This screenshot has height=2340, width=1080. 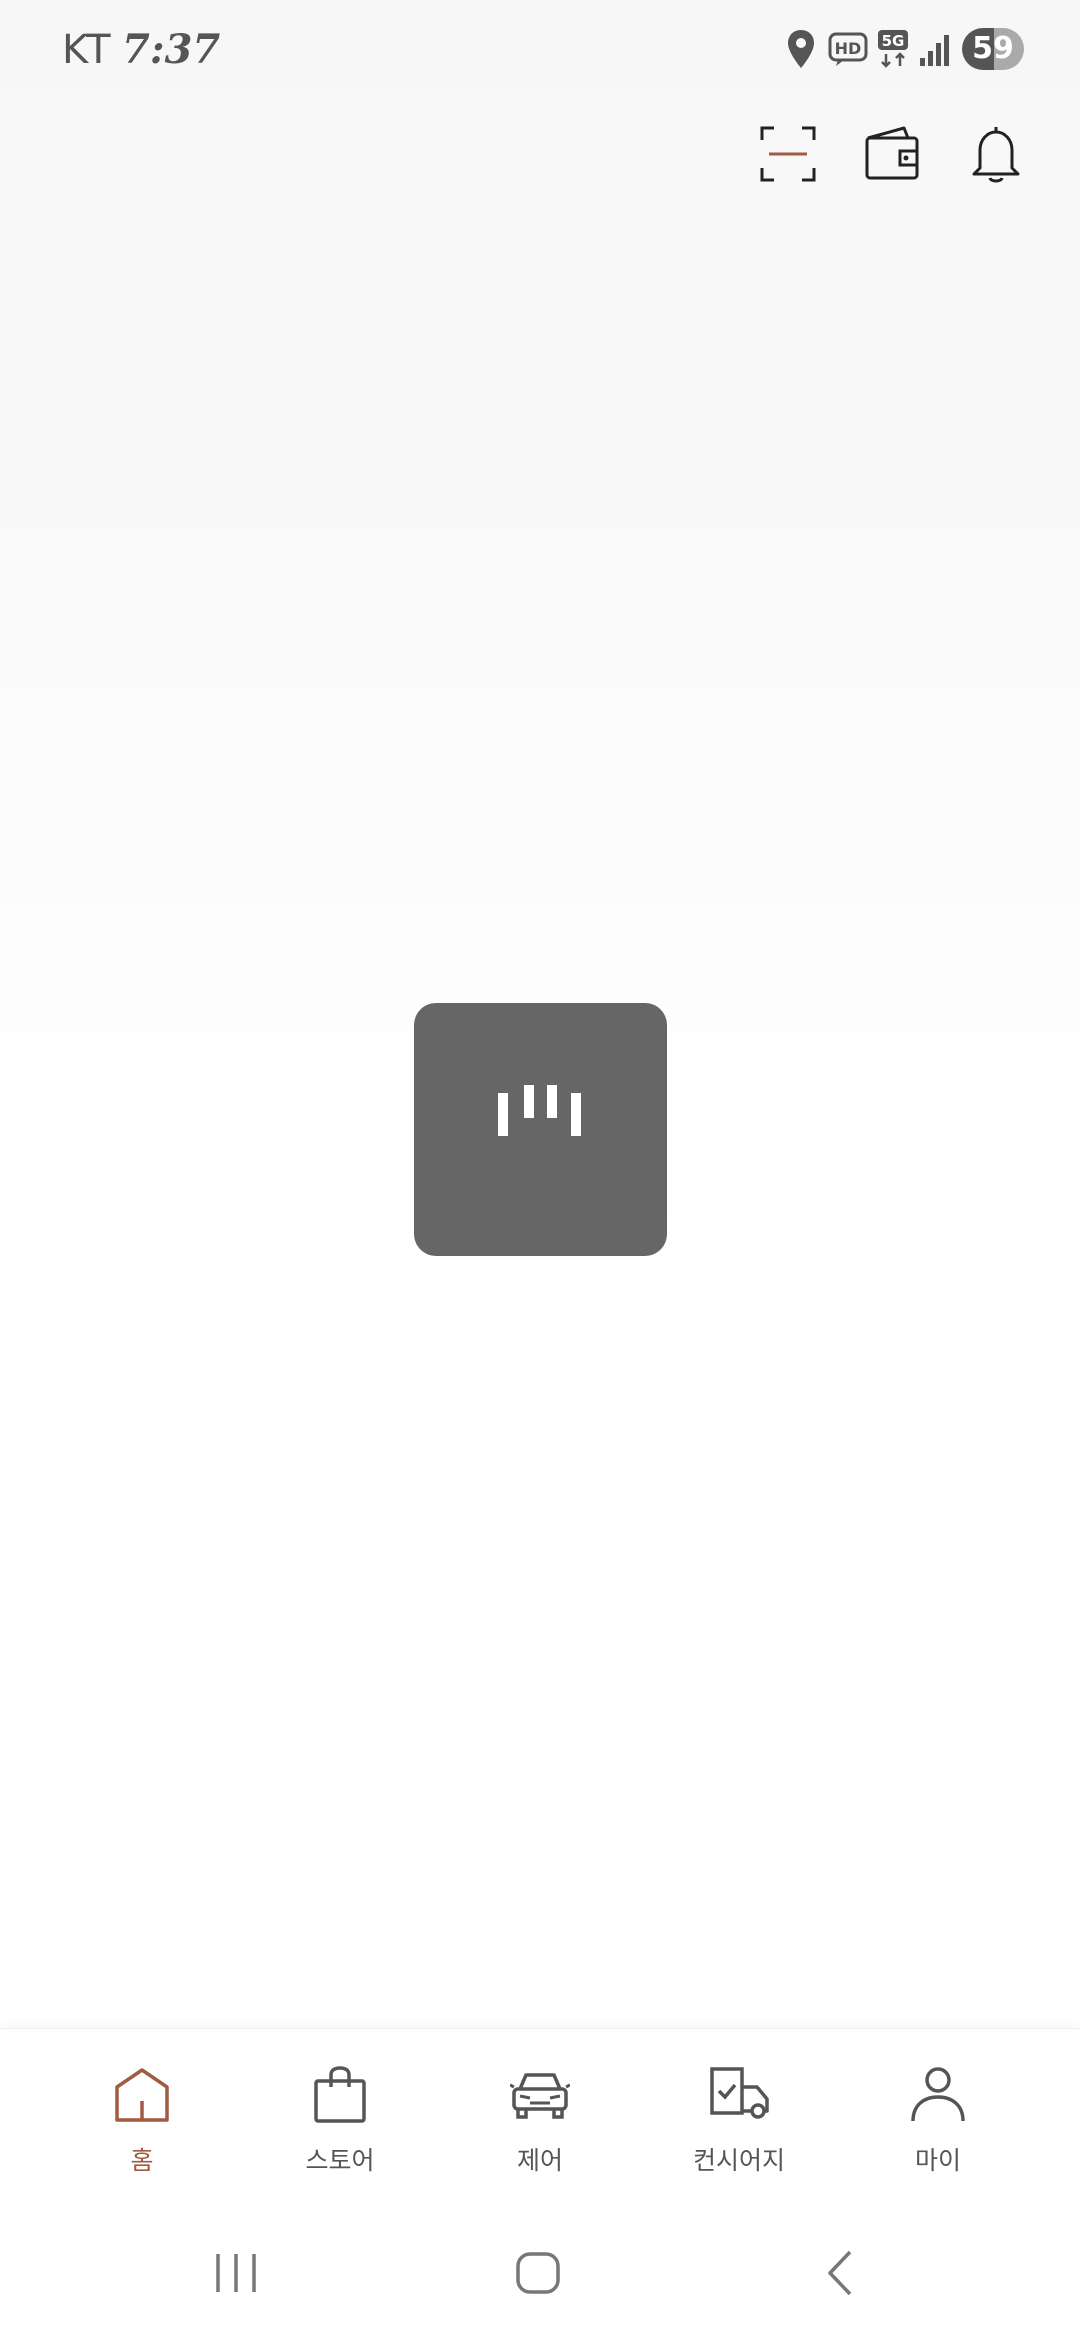 I want to click on notification-button, so click(x=996, y=156).